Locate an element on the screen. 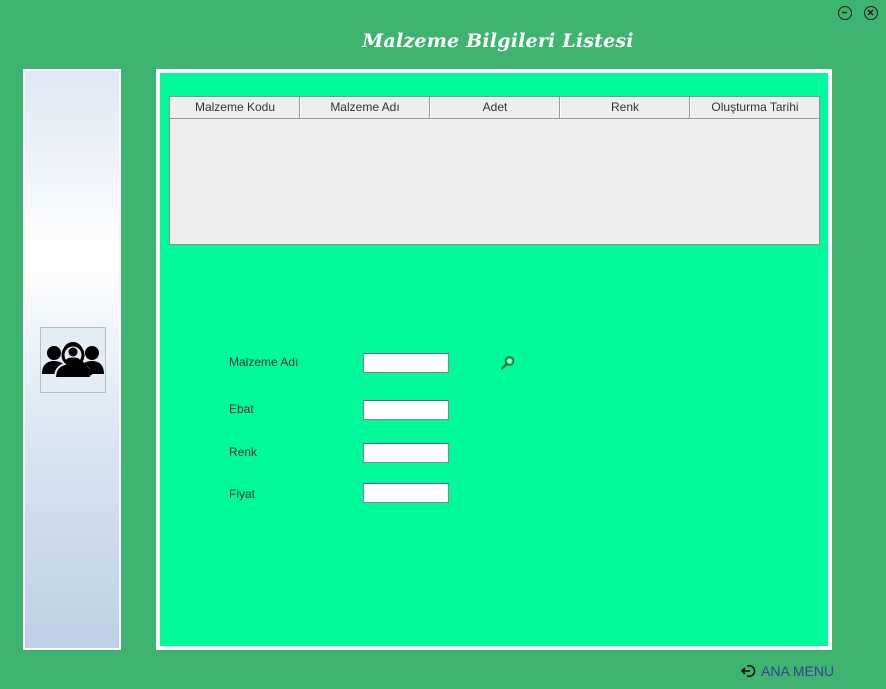 This screenshot has height=689, width=886. user-search-button is located at coordinates (73, 360).